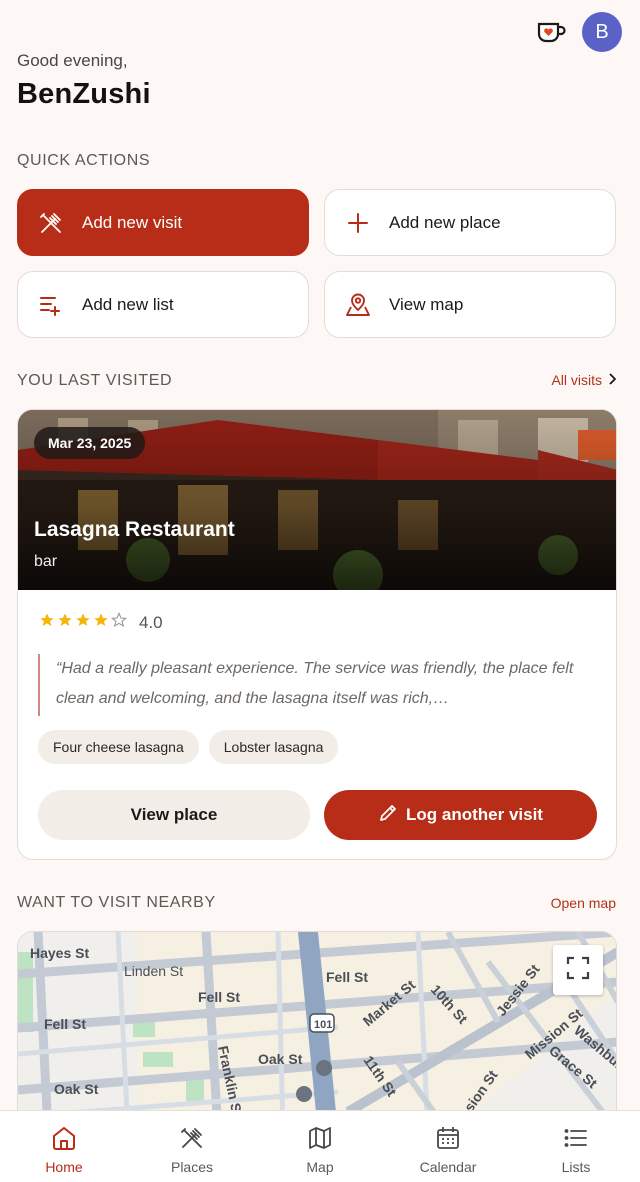 This screenshot has width=640, height=1182. I want to click on log-another-visit-label: Log another visit, so click(474, 814).